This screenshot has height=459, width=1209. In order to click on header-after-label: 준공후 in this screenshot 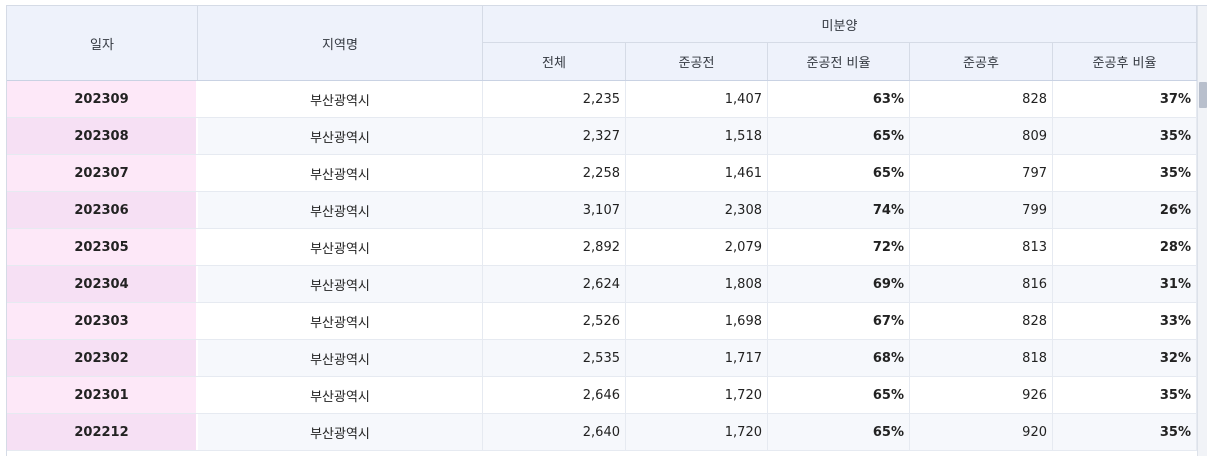, I will do `click(981, 63)`.